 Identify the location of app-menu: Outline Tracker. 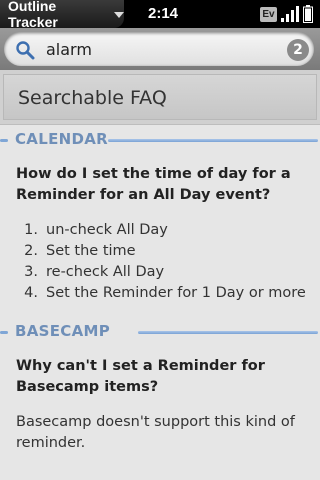
(62, 15).